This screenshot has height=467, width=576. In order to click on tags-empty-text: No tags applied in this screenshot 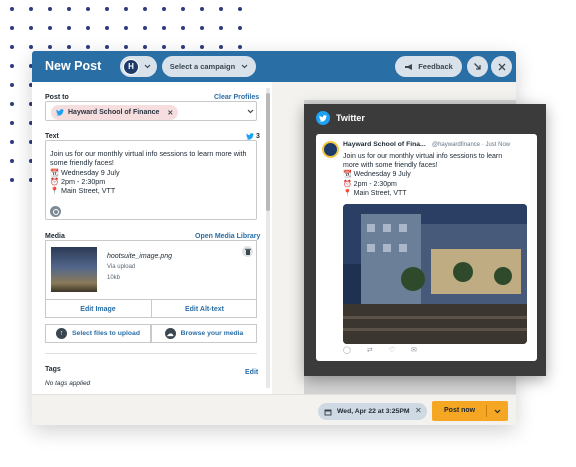, I will do `click(68, 383)`.